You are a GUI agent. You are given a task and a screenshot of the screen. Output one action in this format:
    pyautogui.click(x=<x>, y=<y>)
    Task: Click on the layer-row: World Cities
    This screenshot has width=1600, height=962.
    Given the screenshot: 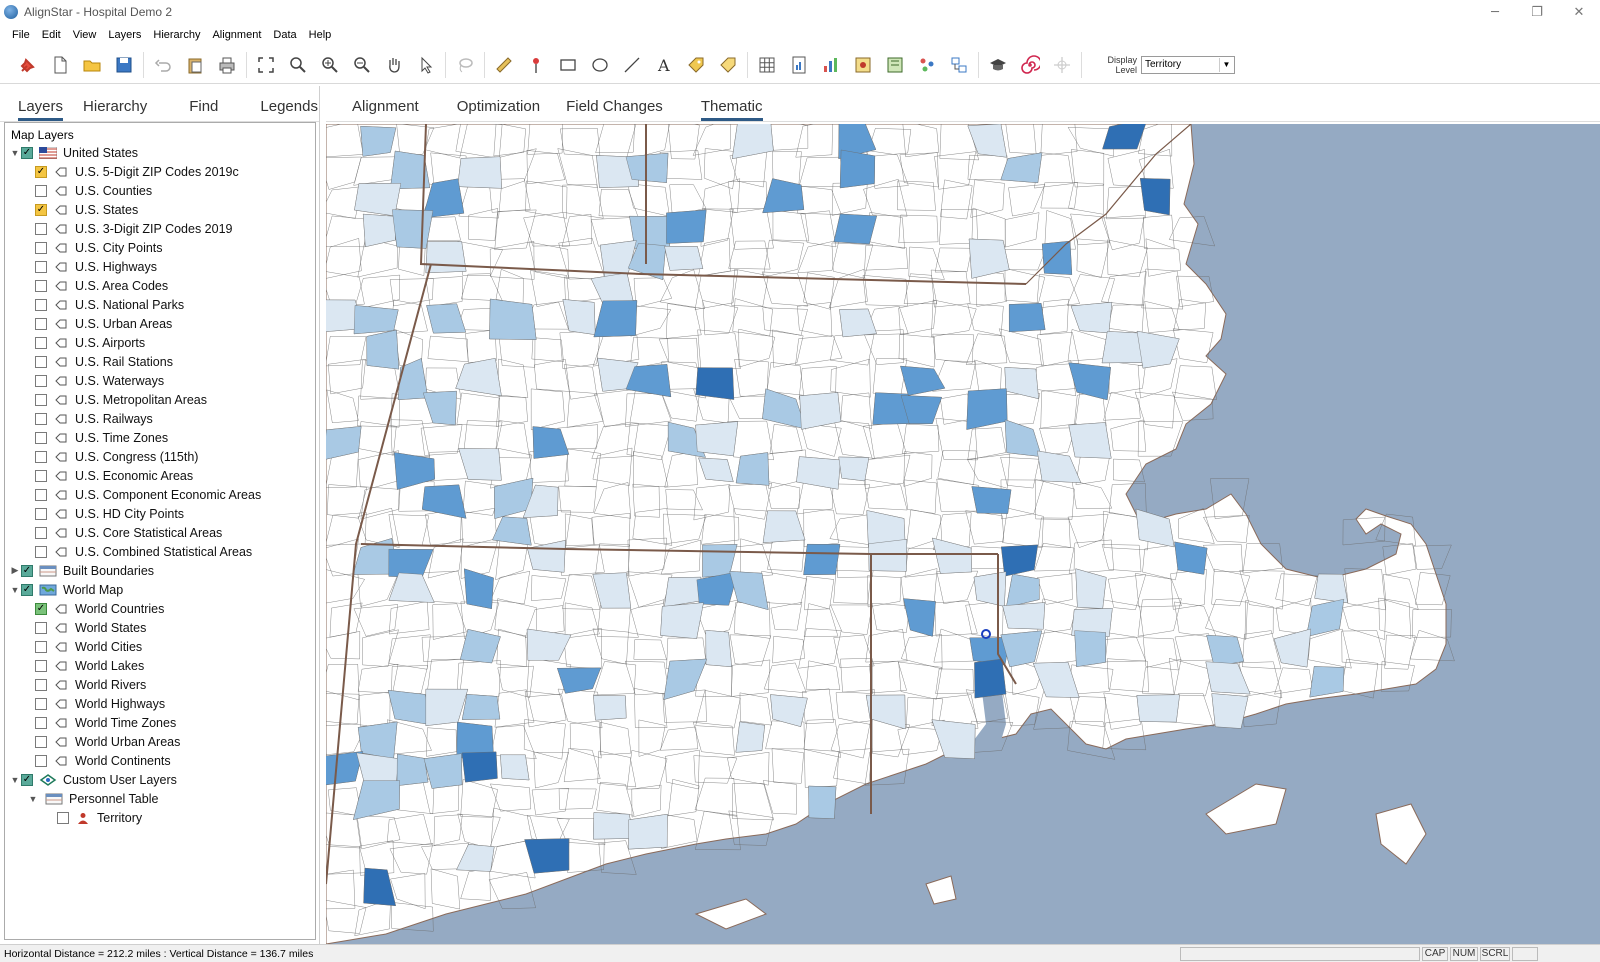 What is the action you would take?
    pyautogui.click(x=160, y=646)
    